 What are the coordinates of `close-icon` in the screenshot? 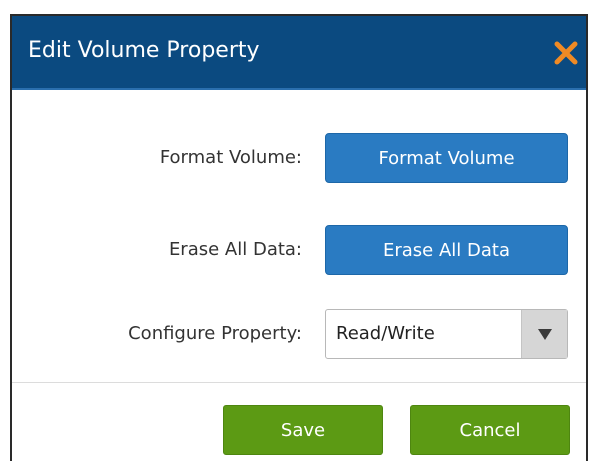 It's located at (566, 53).